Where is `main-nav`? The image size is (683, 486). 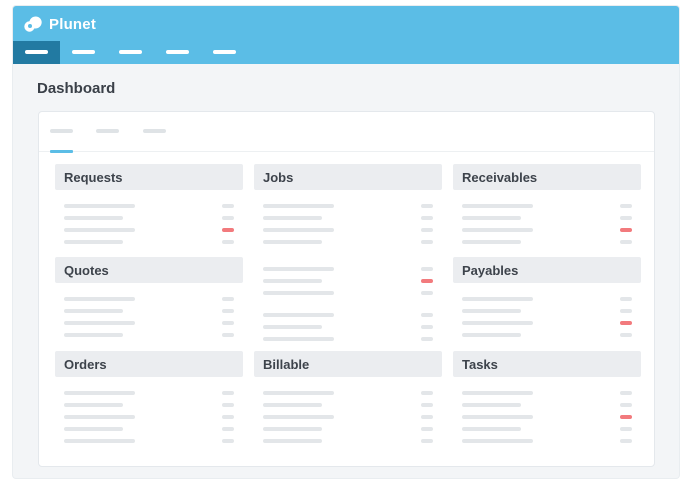
main-nav is located at coordinates (130, 52).